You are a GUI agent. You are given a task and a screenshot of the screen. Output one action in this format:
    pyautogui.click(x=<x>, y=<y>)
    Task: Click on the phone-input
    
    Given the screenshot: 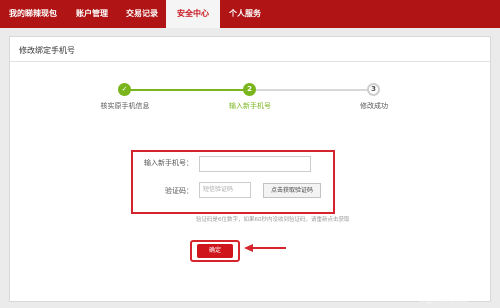 What is the action you would take?
    pyautogui.click(x=255, y=164)
    